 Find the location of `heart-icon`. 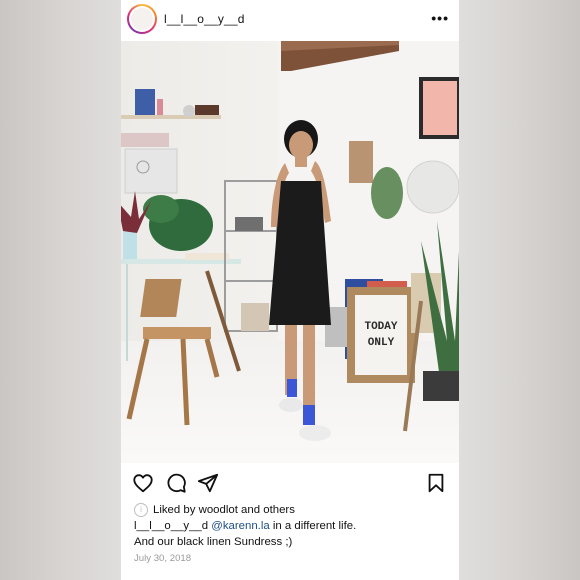

heart-icon is located at coordinates (143, 483).